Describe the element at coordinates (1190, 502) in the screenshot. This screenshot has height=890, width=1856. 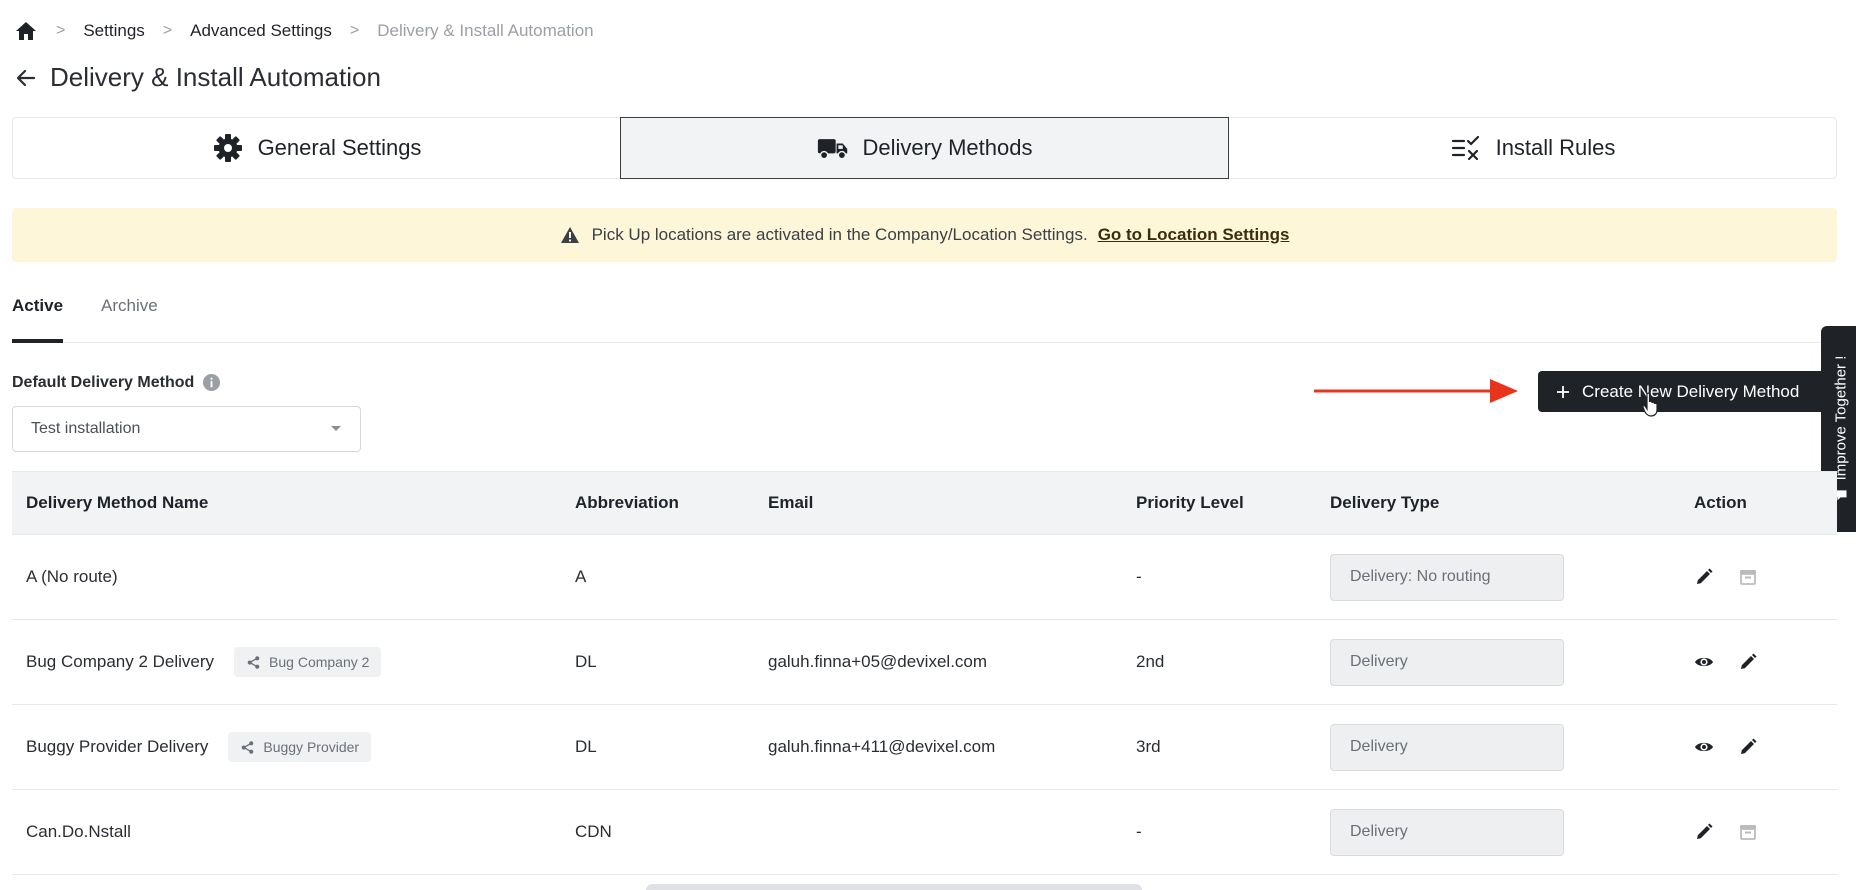
I see `header-priority-level: Priority Level` at that location.